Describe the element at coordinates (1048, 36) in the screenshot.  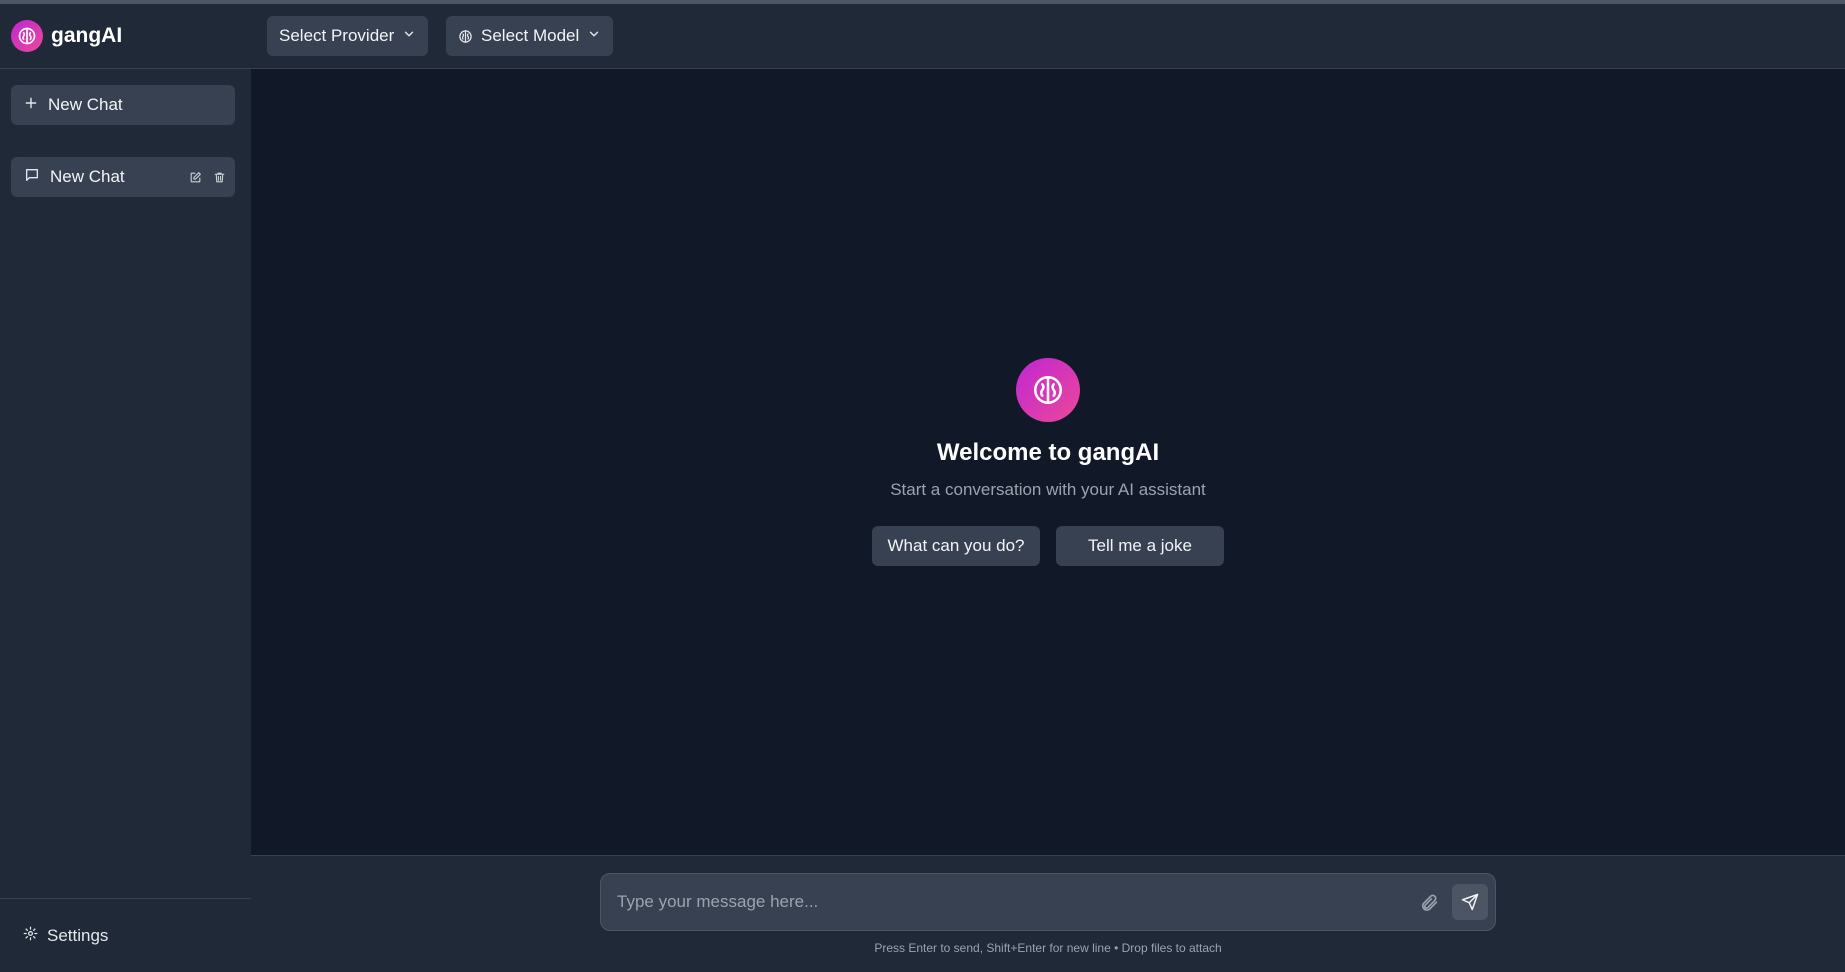
I see `top-bar: Select Provider Select Model` at that location.